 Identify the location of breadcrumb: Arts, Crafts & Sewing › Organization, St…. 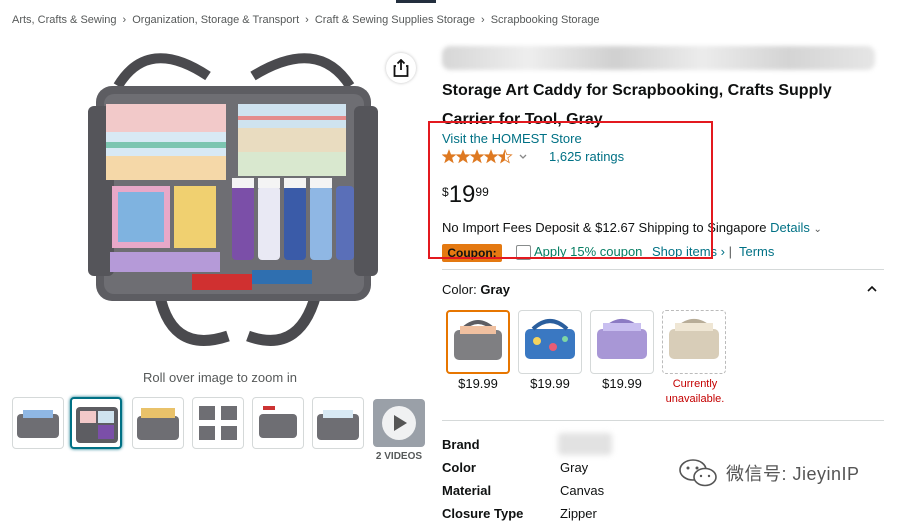
(306, 20).